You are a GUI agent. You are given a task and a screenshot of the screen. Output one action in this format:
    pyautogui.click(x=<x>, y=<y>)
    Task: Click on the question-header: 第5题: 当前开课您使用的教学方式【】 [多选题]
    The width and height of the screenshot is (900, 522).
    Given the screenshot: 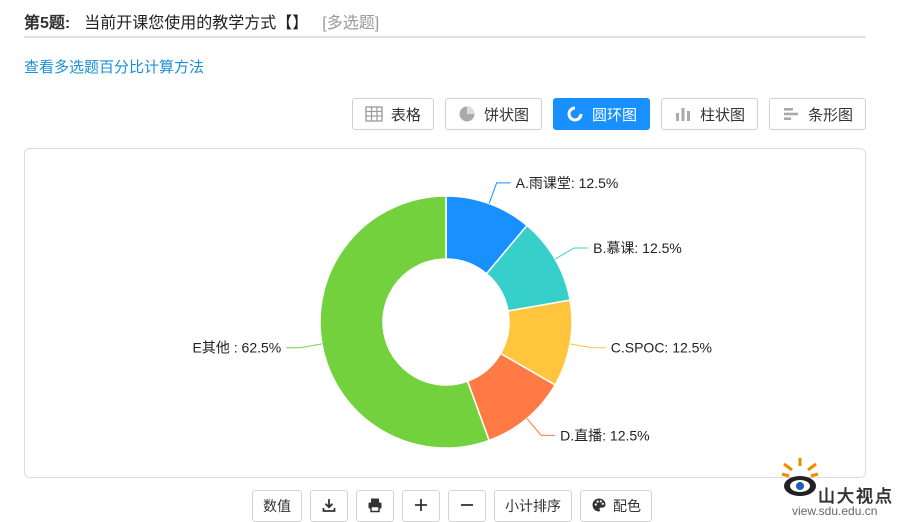 What is the action you would take?
    pyautogui.click(x=445, y=22)
    